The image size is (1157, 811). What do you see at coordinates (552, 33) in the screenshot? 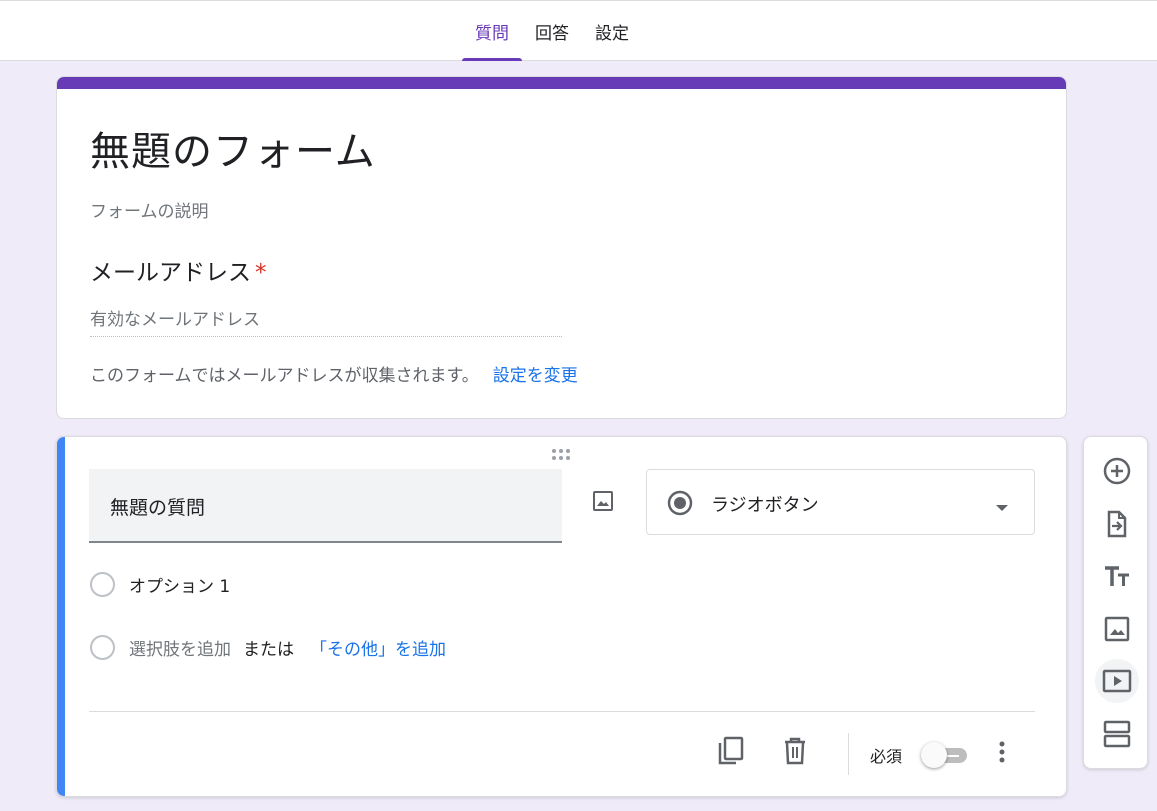
I see `tab-responses-label: 回答` at bounding box center [552, 33].